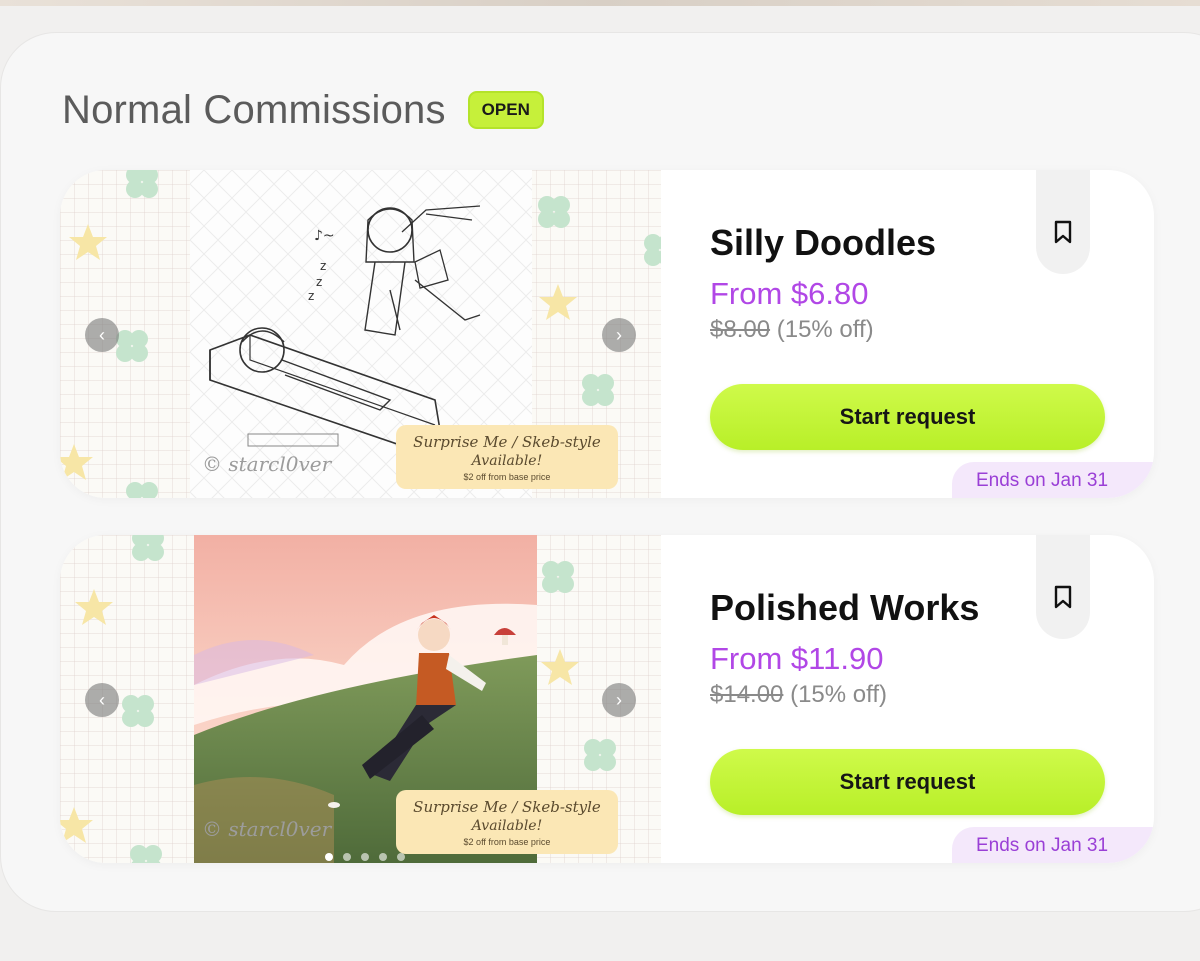 The image size is (1200, 961). What do you see at coordinates (600, 3) in the screenshot?
I see `top-bar` at bounding box center [600, 3].